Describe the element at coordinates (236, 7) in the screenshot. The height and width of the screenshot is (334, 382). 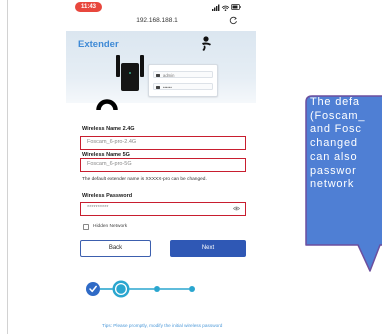
I see `battery-icon` at that location.